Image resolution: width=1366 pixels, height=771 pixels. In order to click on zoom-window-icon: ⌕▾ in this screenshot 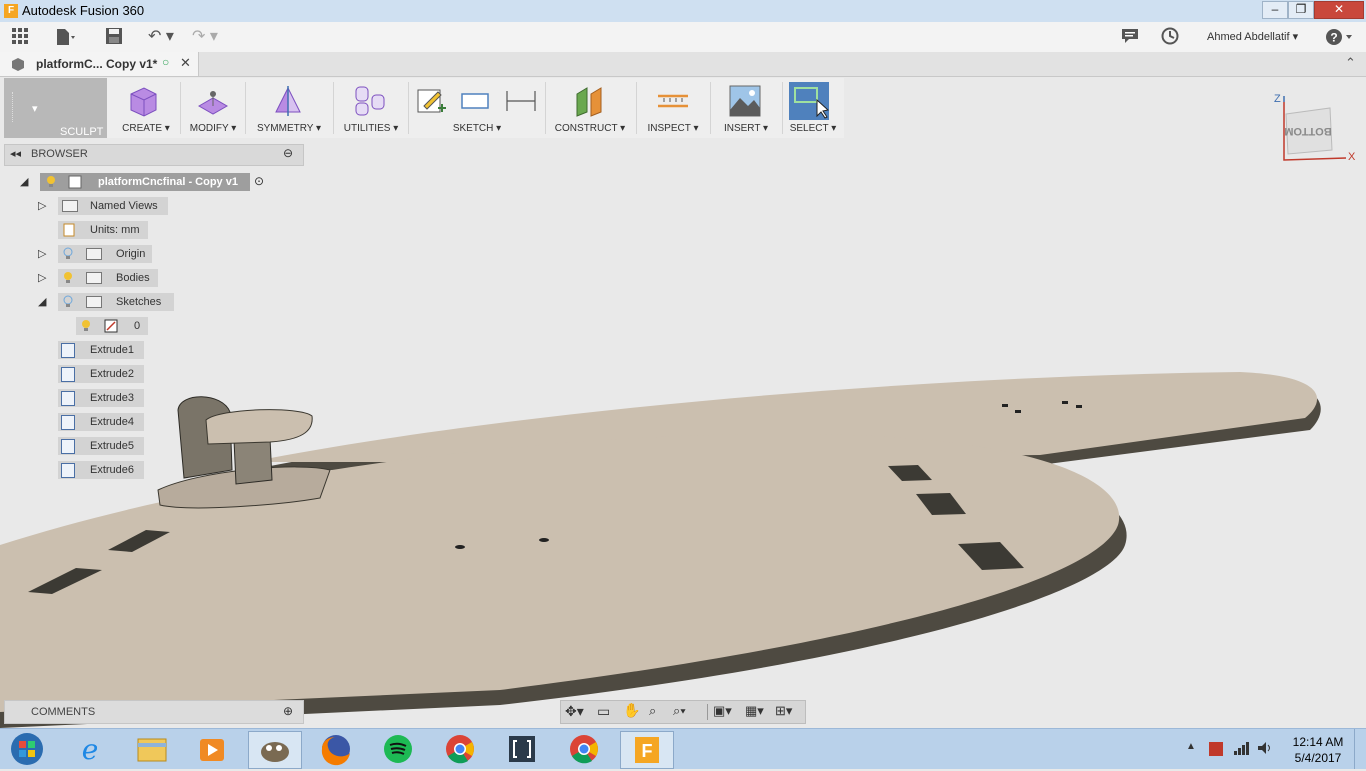, I will do `click(679, 711)`.